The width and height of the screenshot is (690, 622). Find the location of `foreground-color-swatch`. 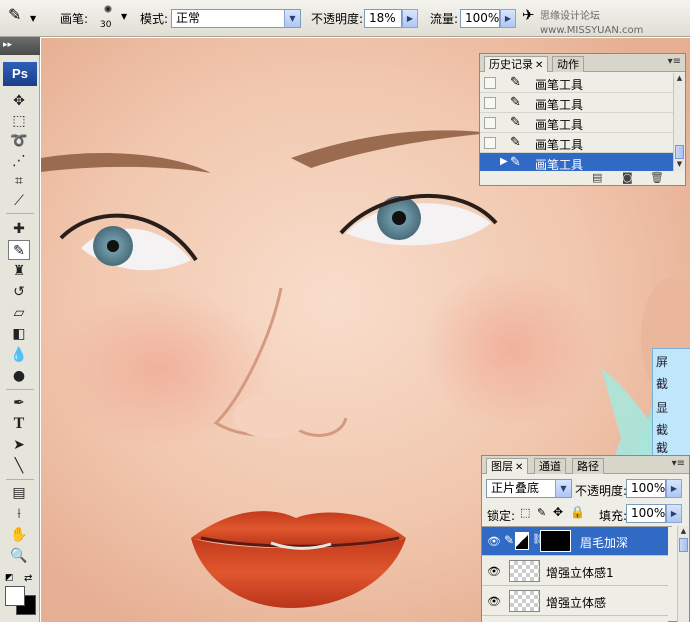

foreground-color-swatch is located at coordinates (15, 596).